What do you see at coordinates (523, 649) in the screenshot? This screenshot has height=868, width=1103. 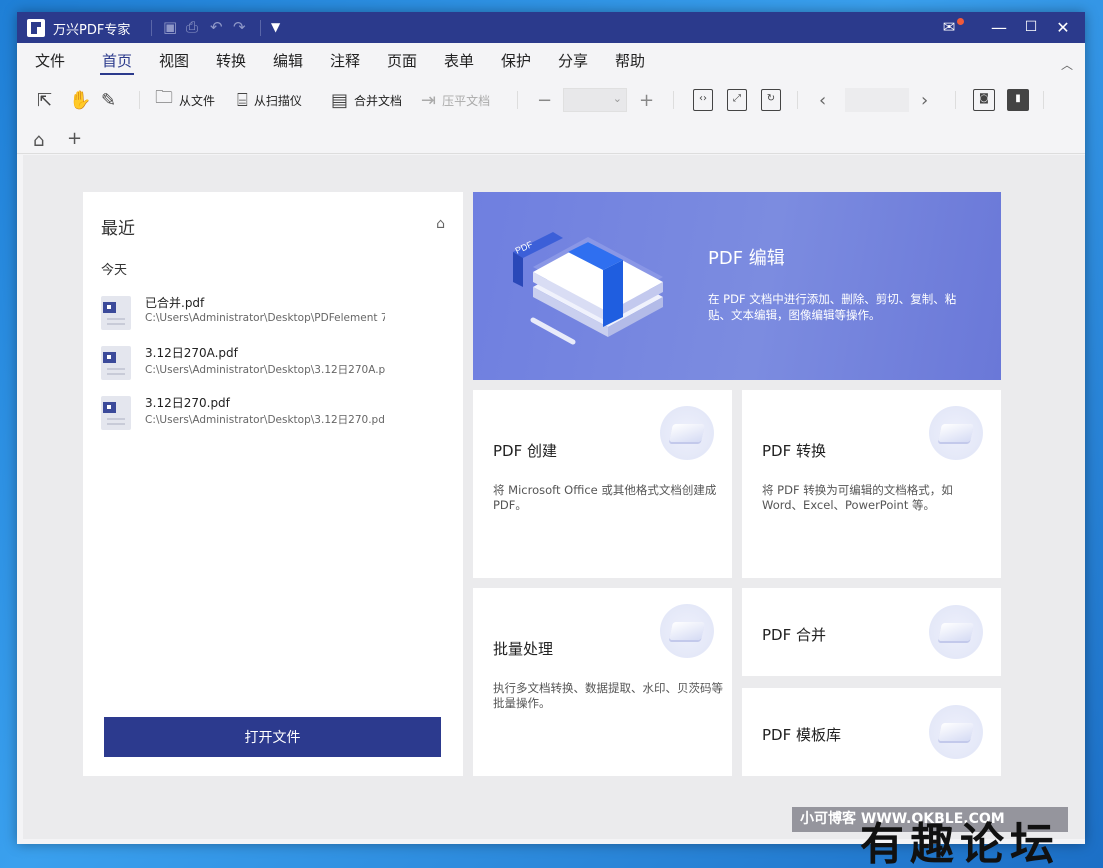 I see `batch-process-title: 批量处理` at bounding box center [523, 649].